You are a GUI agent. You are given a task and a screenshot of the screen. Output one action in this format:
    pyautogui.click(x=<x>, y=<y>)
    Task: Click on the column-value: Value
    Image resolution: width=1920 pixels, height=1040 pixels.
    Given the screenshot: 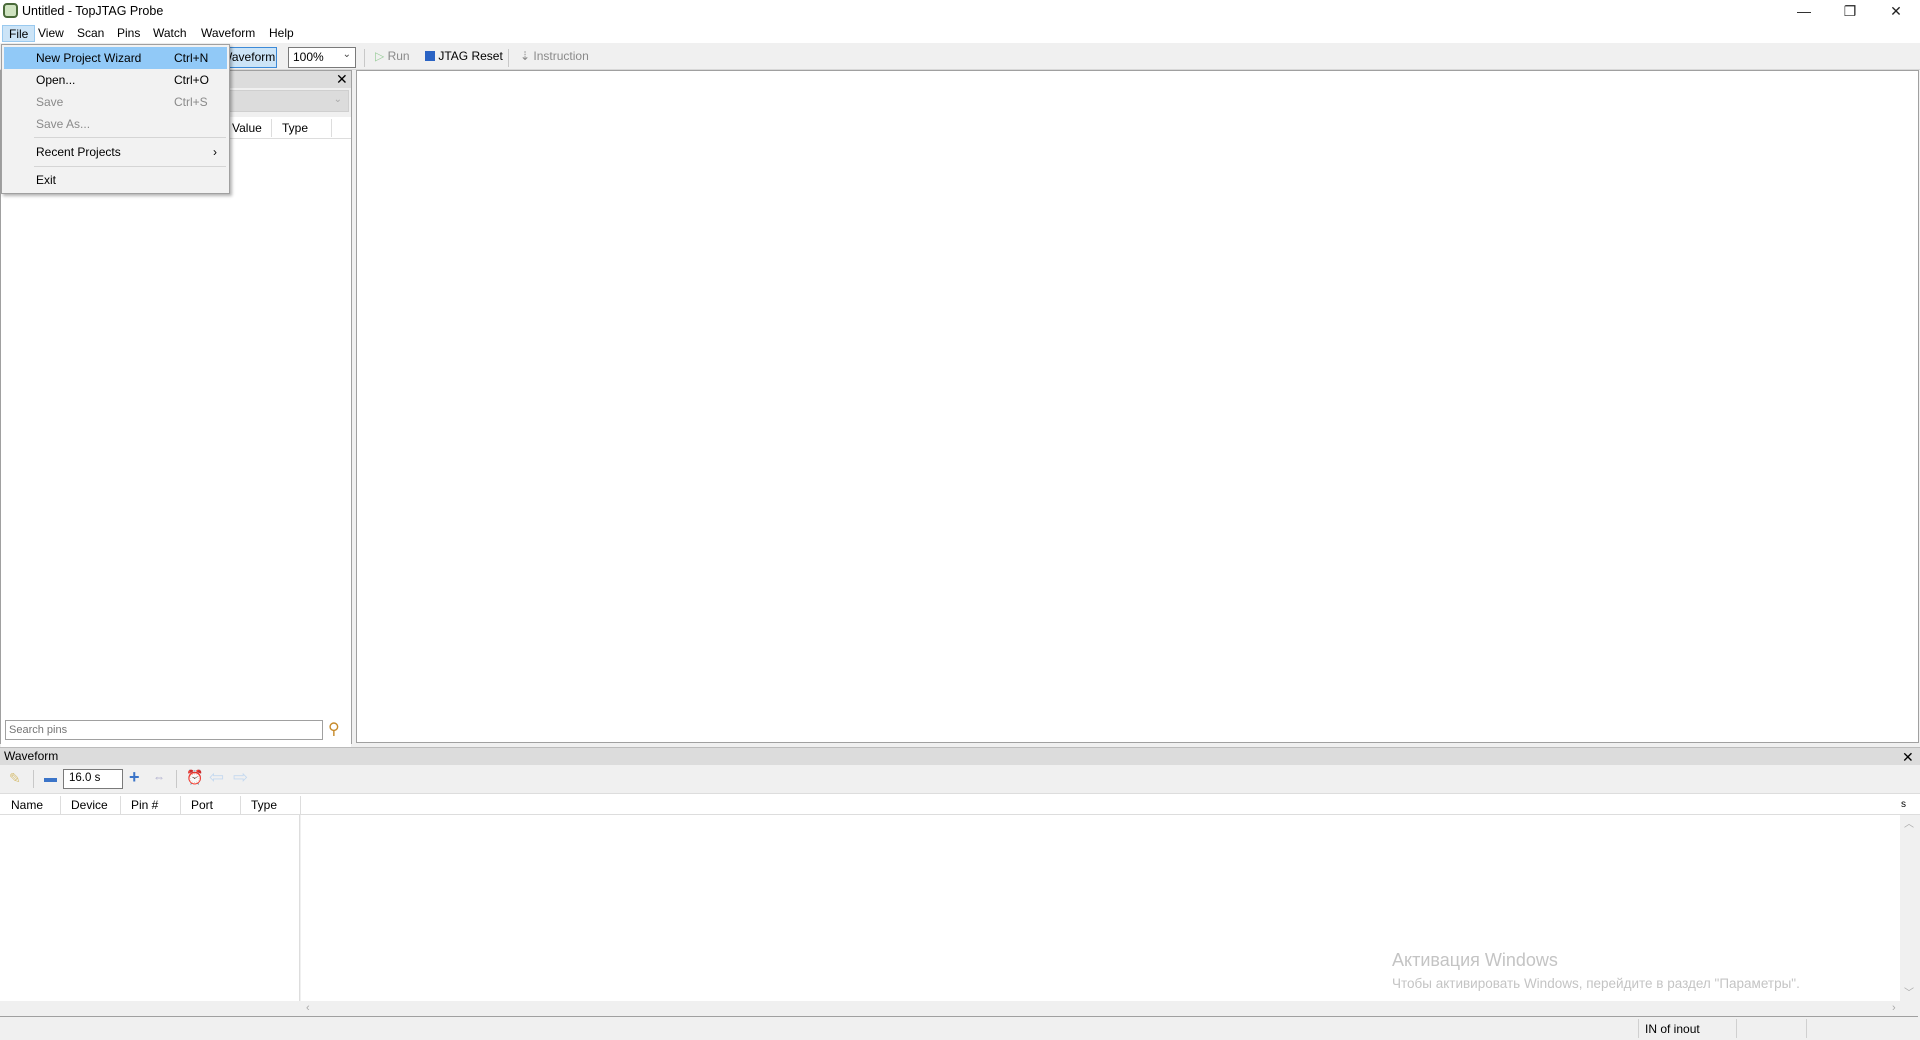 What is the action you would take?
    pyautogui.click(x=247, y=128)
    